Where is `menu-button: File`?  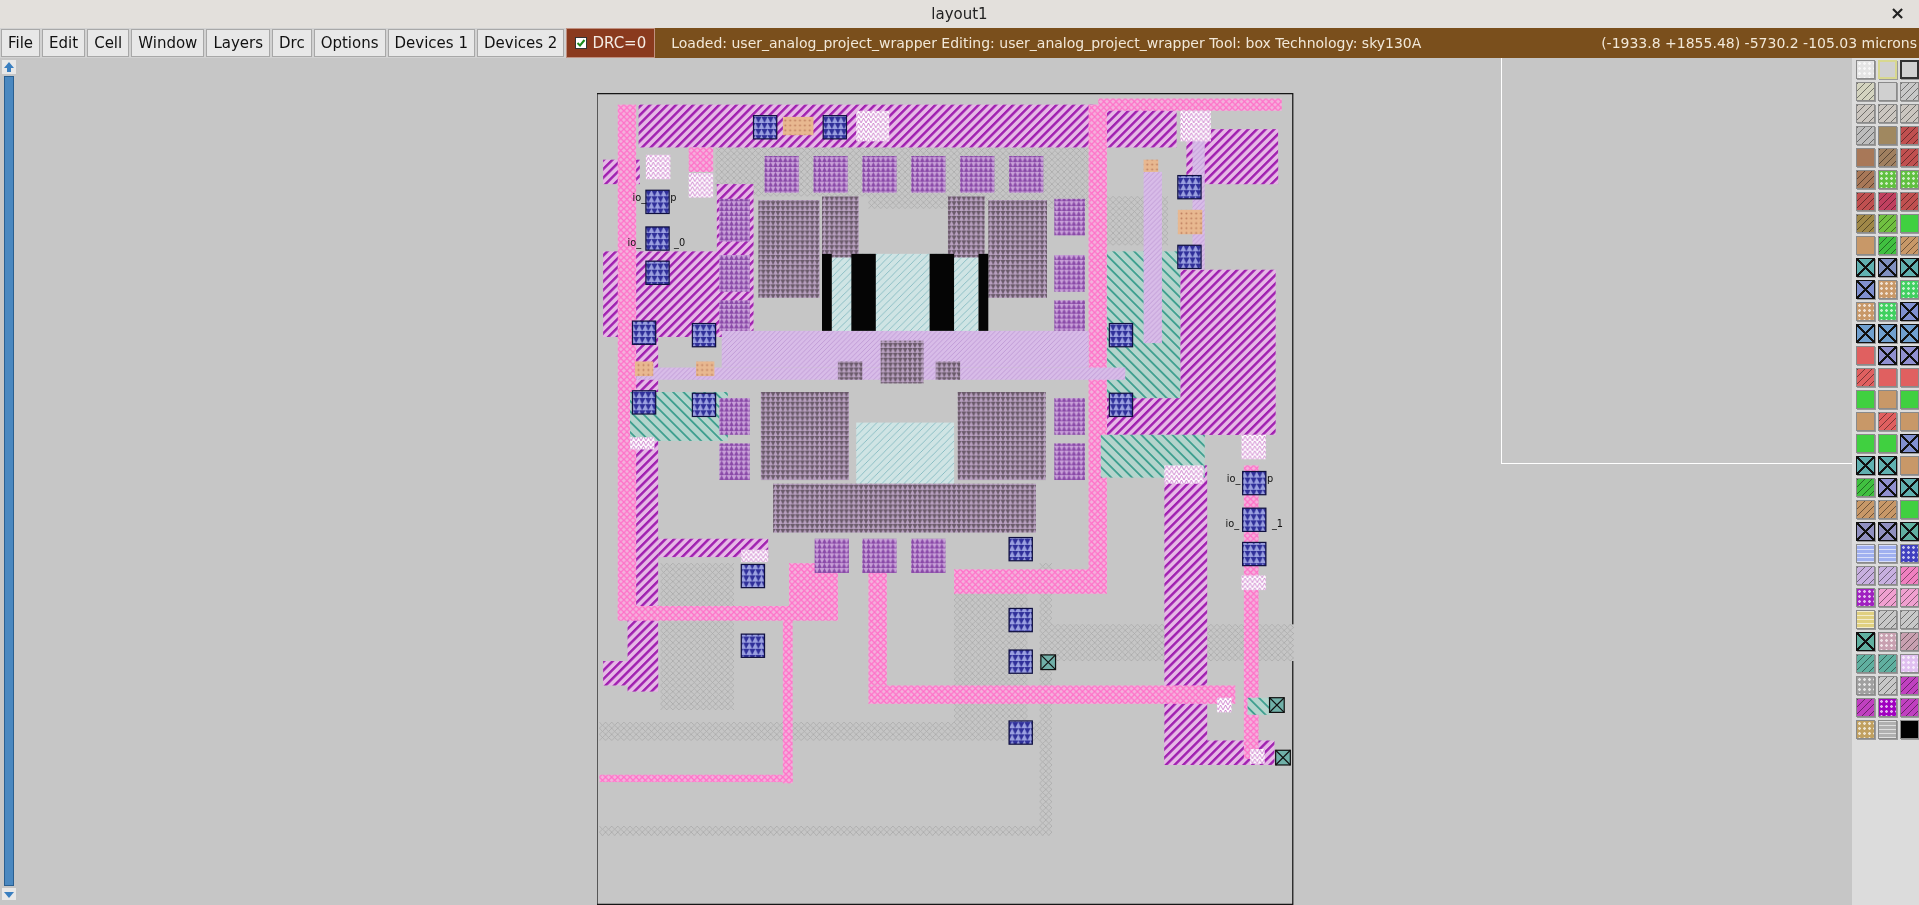
menu-button: File is located at coordinates (21, 43).